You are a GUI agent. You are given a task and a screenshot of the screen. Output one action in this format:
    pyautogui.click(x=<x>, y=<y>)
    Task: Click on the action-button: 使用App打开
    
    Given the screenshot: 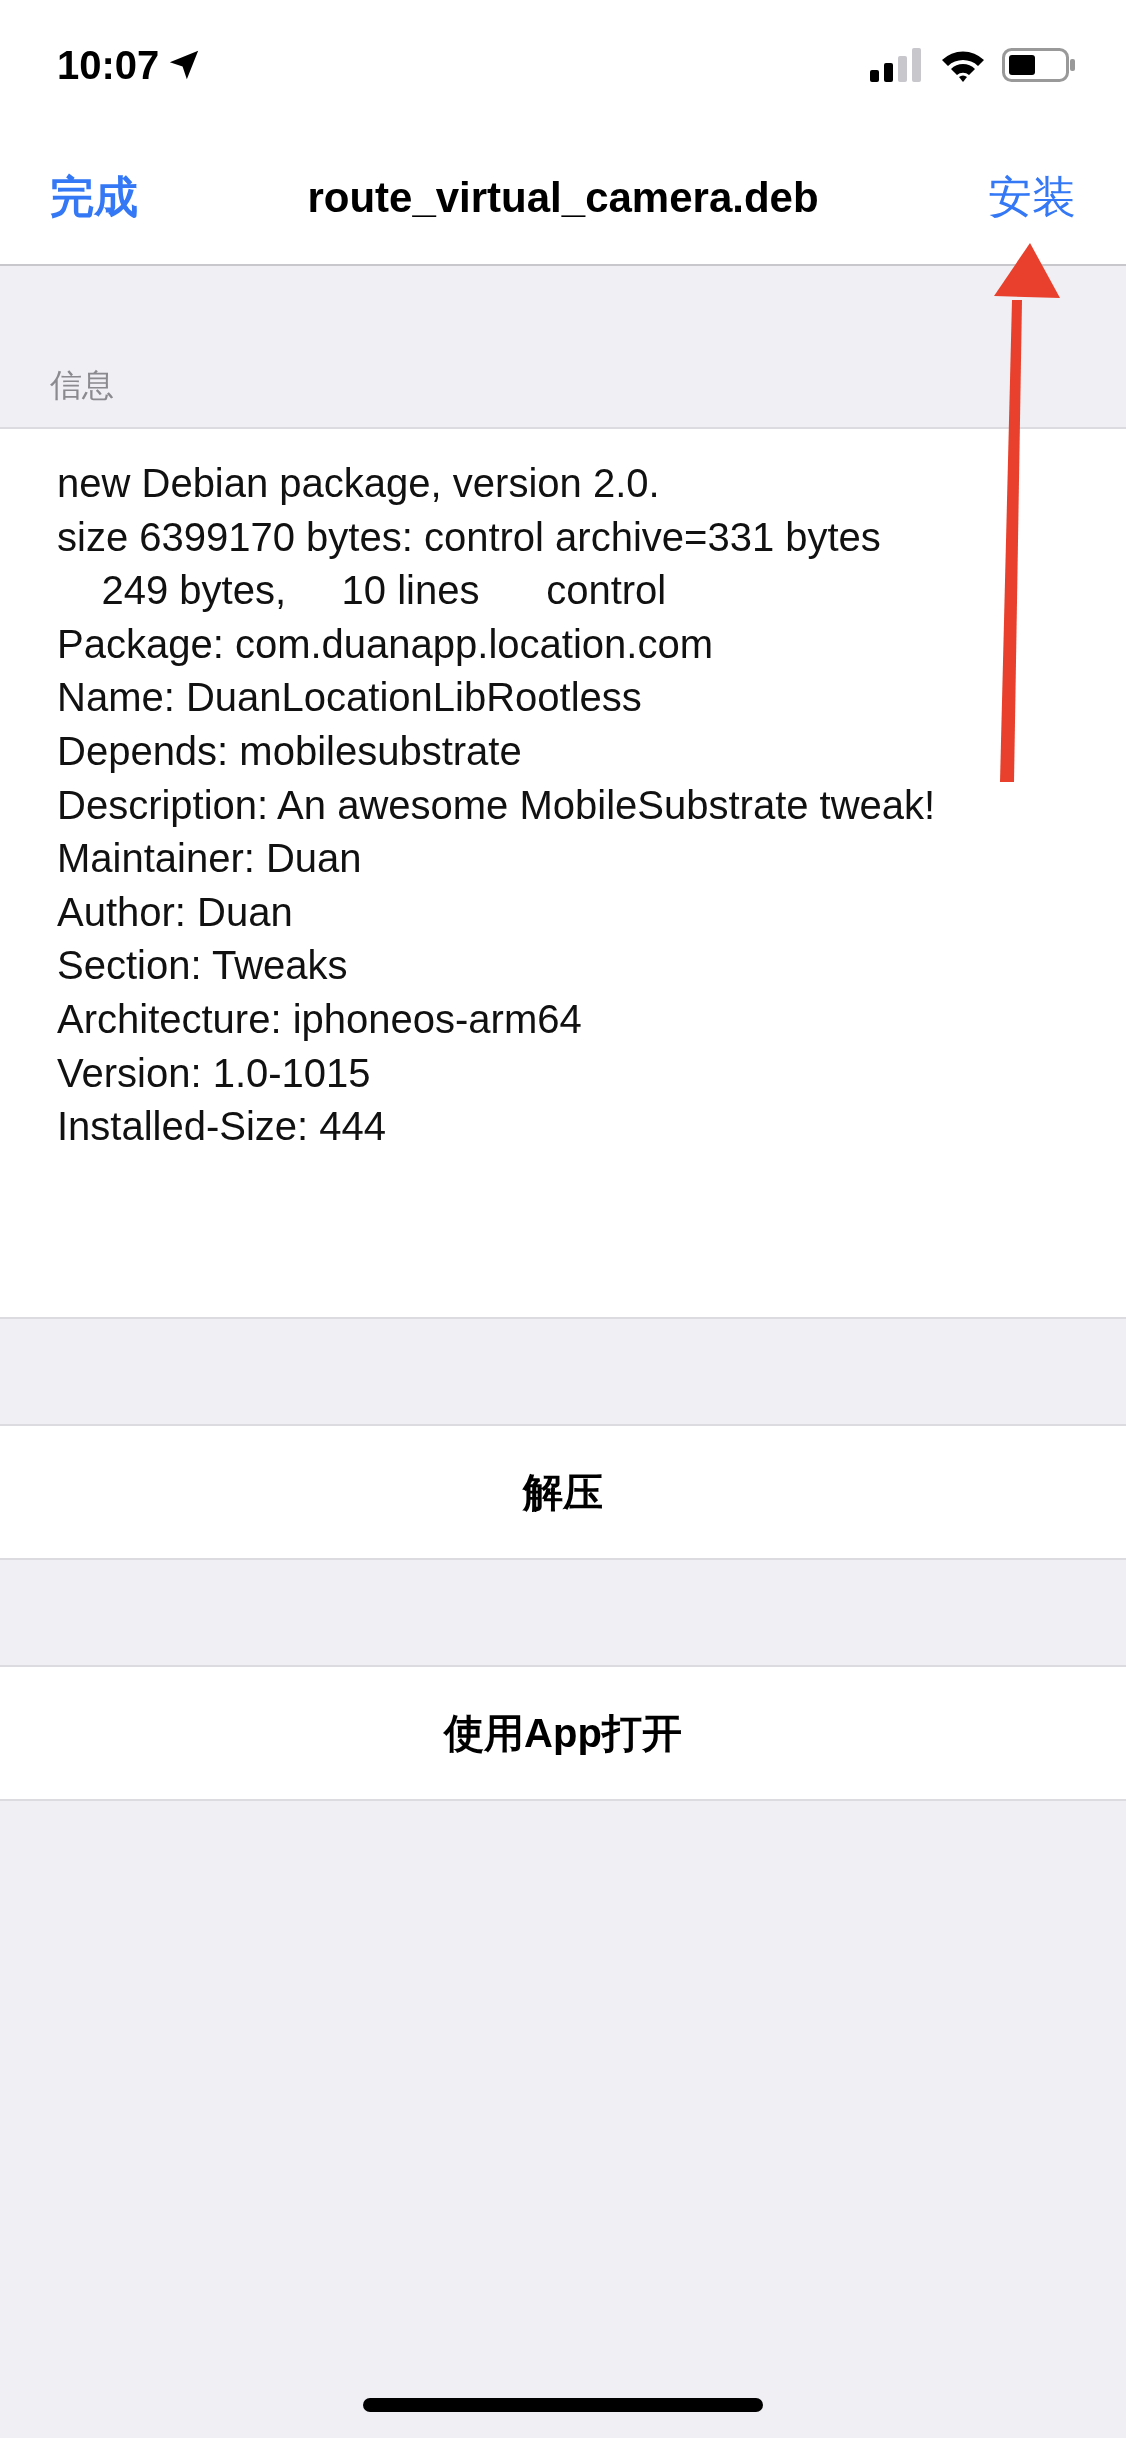 What is the action you would take?
    pyautogui.click(x=563, y=1733)
    